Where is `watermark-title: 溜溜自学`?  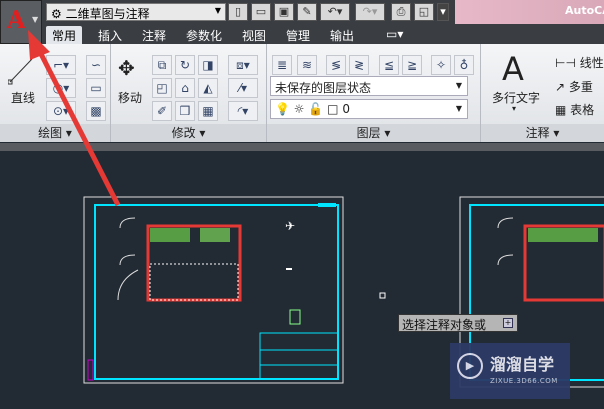 watermark-title: 溜溜自学 is located at coordinates (522, 364).